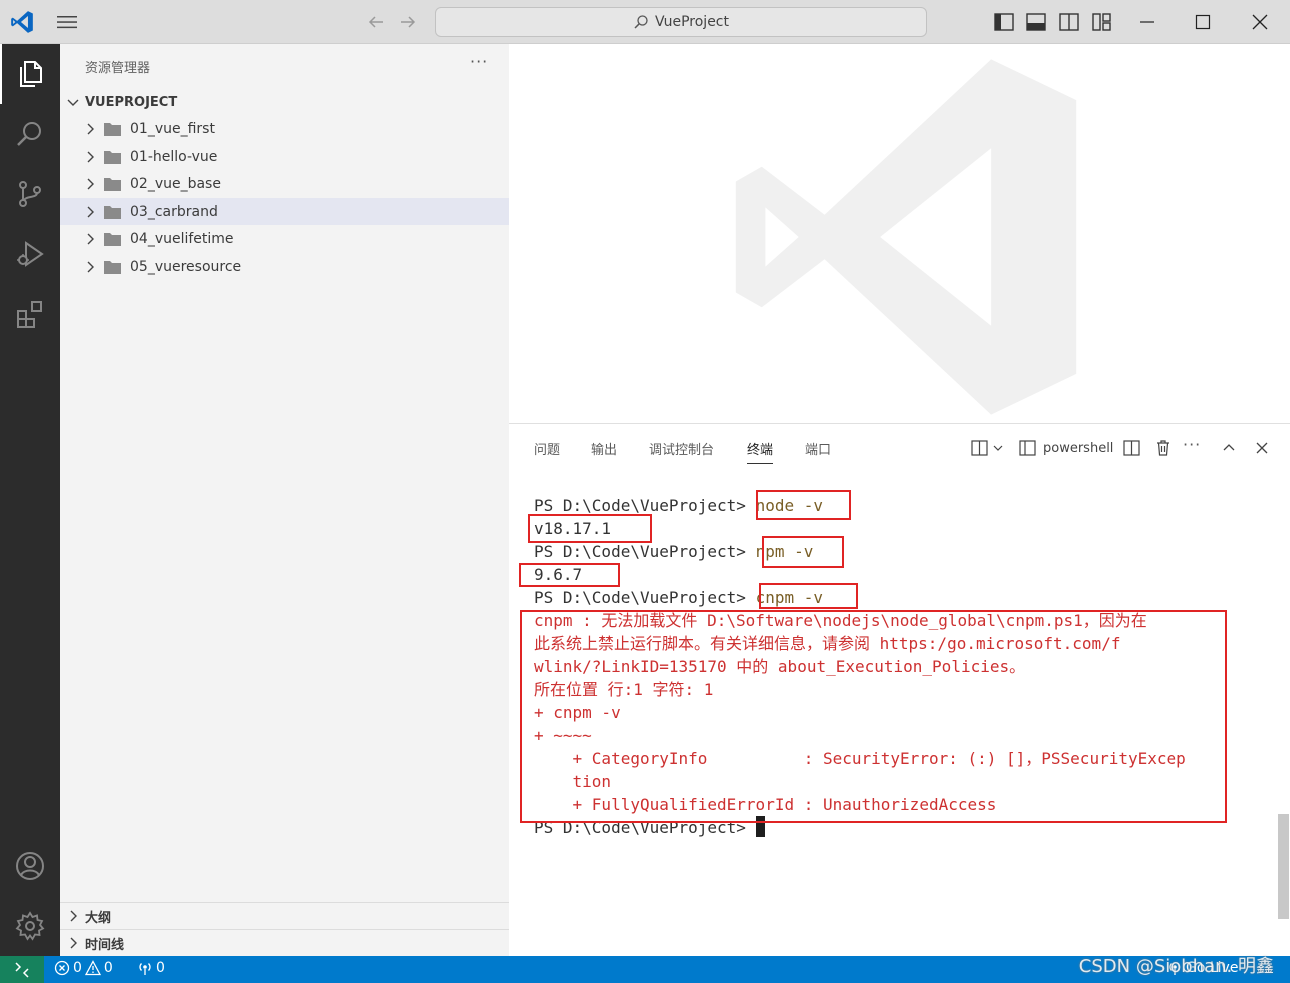 The width and height of the screenshot is (1290, 983). What do you see at coordinates (160, 968) in the screenshot?
I see `ports-count: 0` at bounding box center [160, 968].